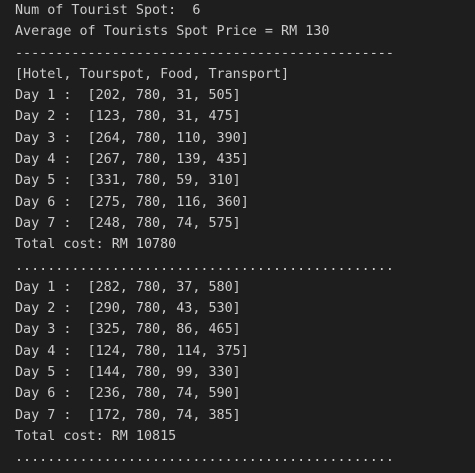 The height and width of the screenshot is (473, 475). What do you see at coordinates (128, 181) in the screenshot?
I see `plan1-day-row: Day 5 : [331, 780, 59, 310]` at bounding box center [128, 181].